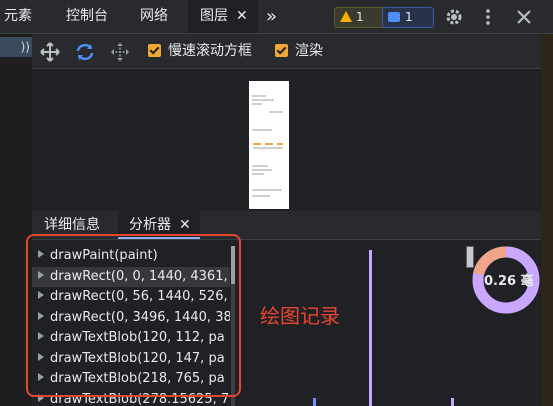 The height and width of the screenshot is (406, 553). What do you see at coordinates (50, 52) in the screenshot?
I see `pan-mode-icon` at bounding box center [50, 52].